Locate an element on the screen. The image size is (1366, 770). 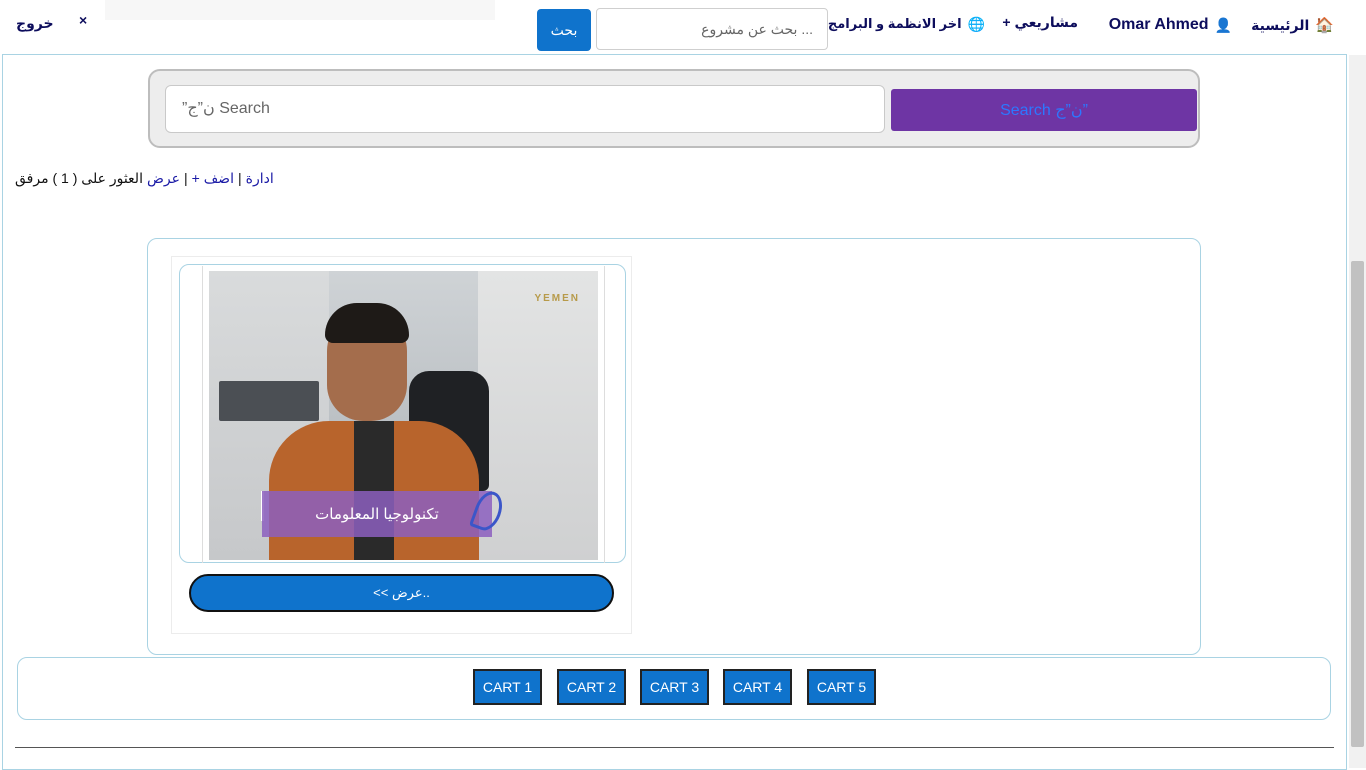
nav-logout-link: خروج is located at coordinates (35, 23).